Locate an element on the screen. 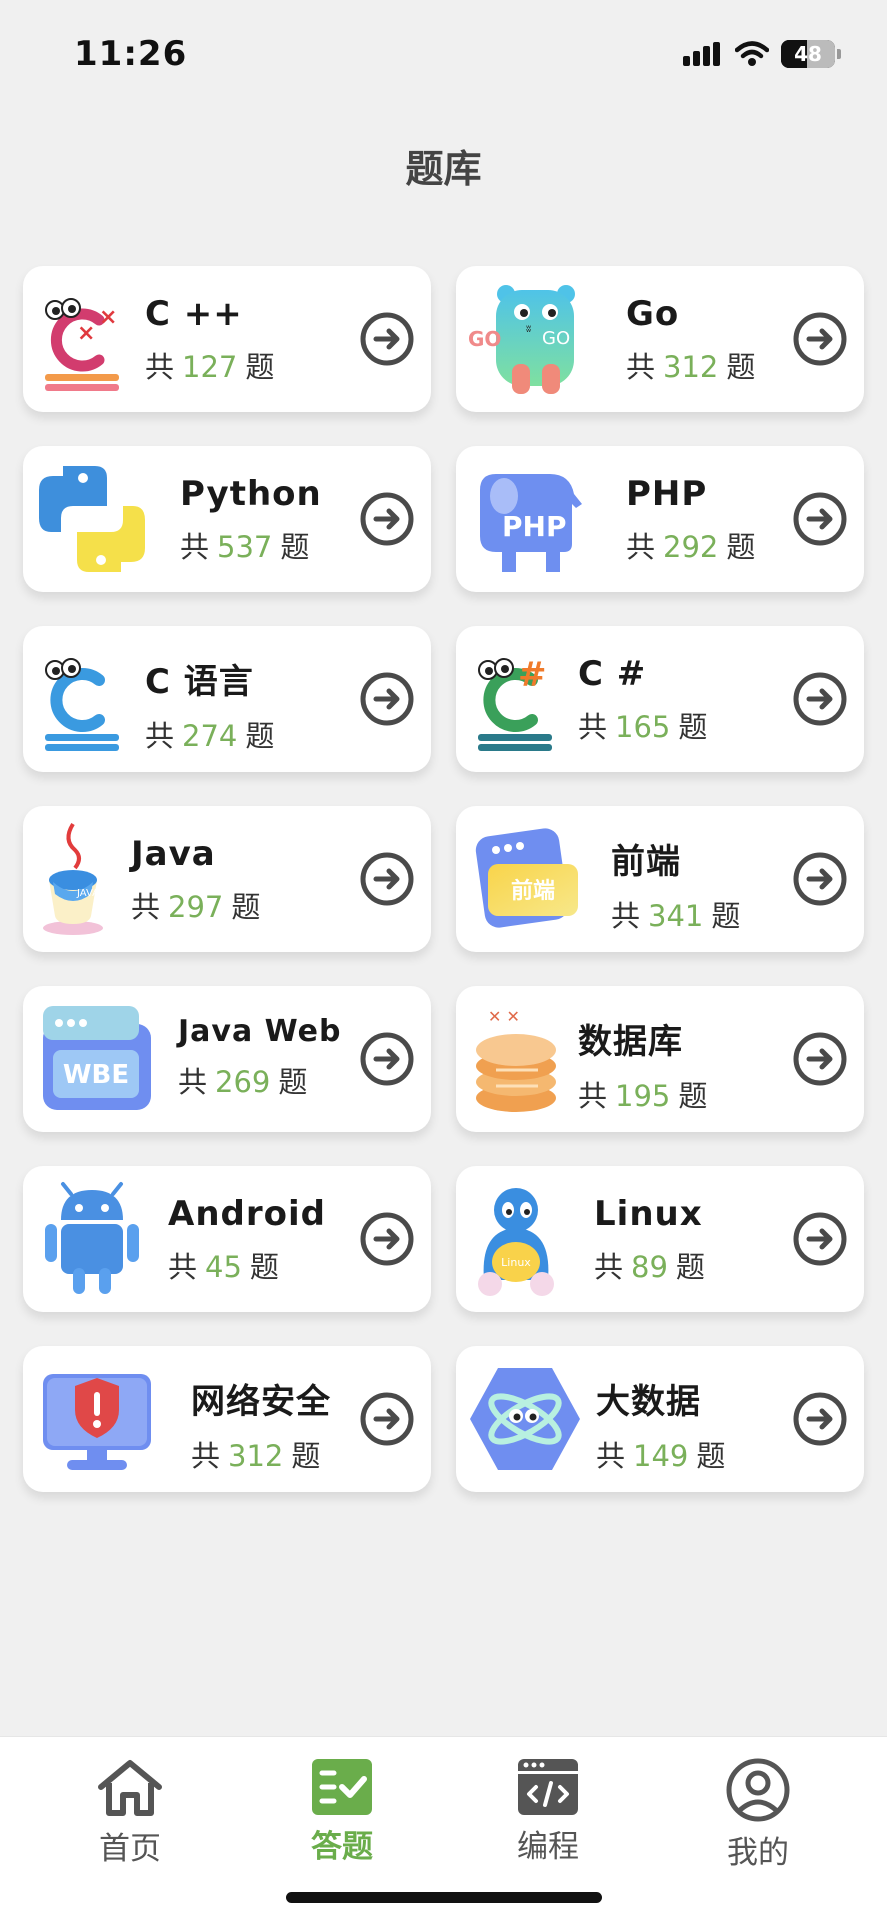  category-card-c: C 语言 共 274 题 is located at coordinates (227, 699).